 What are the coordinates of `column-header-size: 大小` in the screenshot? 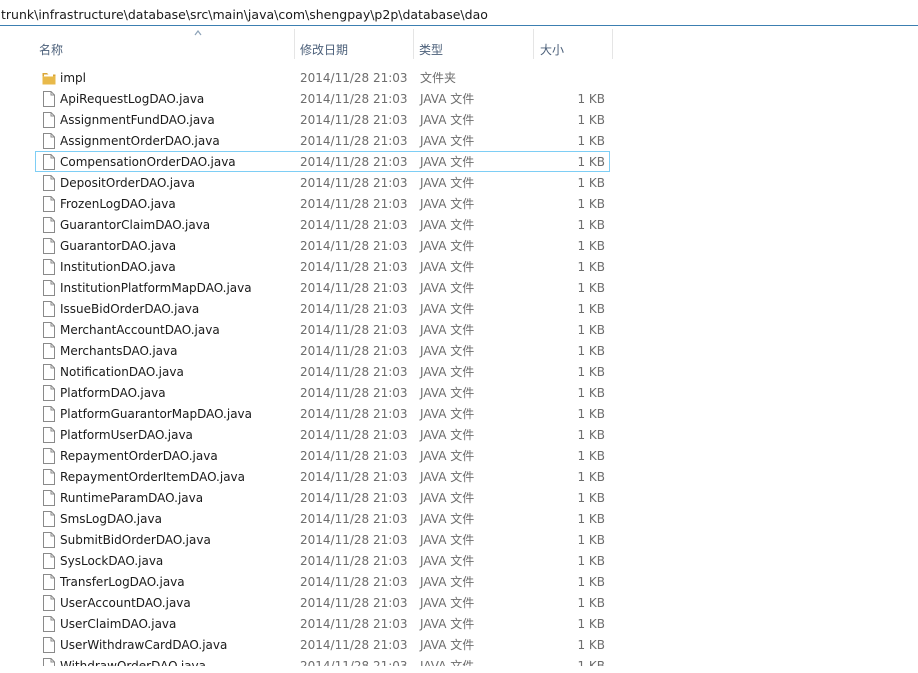 It's located at (573, 47).